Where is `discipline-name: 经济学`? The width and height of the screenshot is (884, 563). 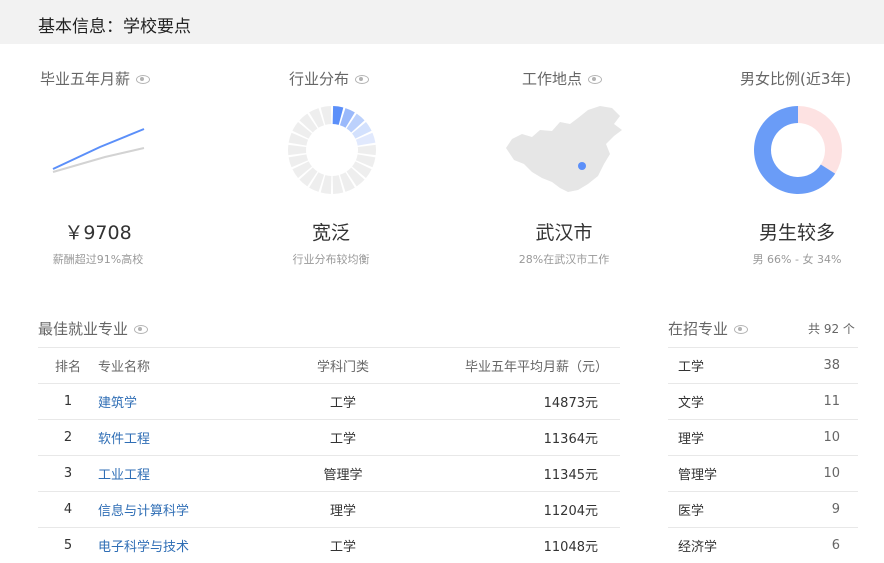
discipline-name: 经济学 is located at coordinates (723, 545).